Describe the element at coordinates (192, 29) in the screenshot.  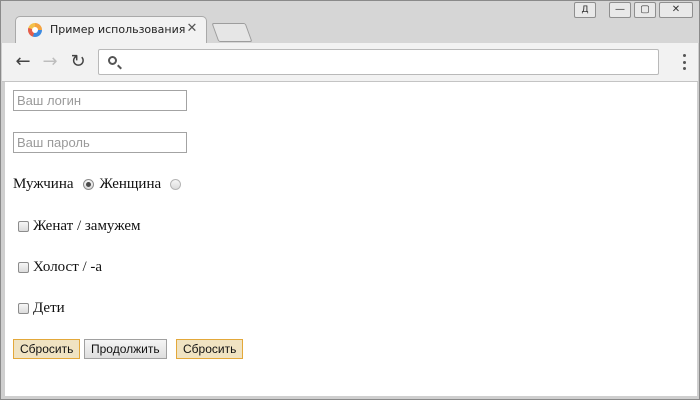
I see `tab-close-icon: ✕` at that location.